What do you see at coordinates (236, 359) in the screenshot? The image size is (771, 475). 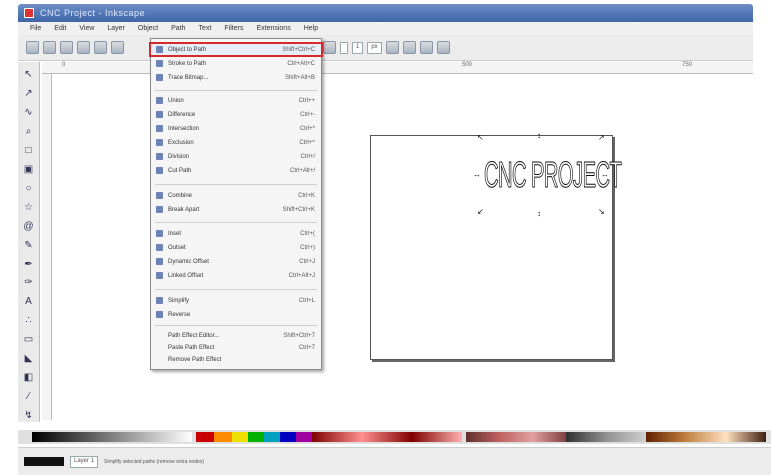 I see `menu-item-remove-path-effect: Remove Path Effect` at bounding box center [236, 359].